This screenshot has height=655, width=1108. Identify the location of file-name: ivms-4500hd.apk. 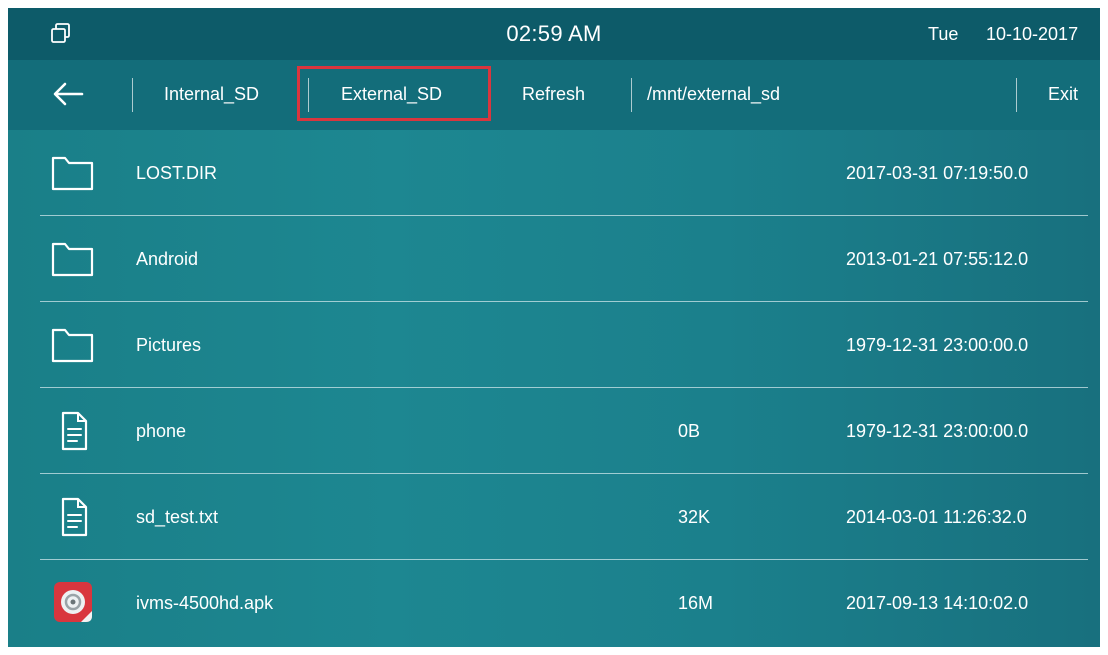
(205, 603).